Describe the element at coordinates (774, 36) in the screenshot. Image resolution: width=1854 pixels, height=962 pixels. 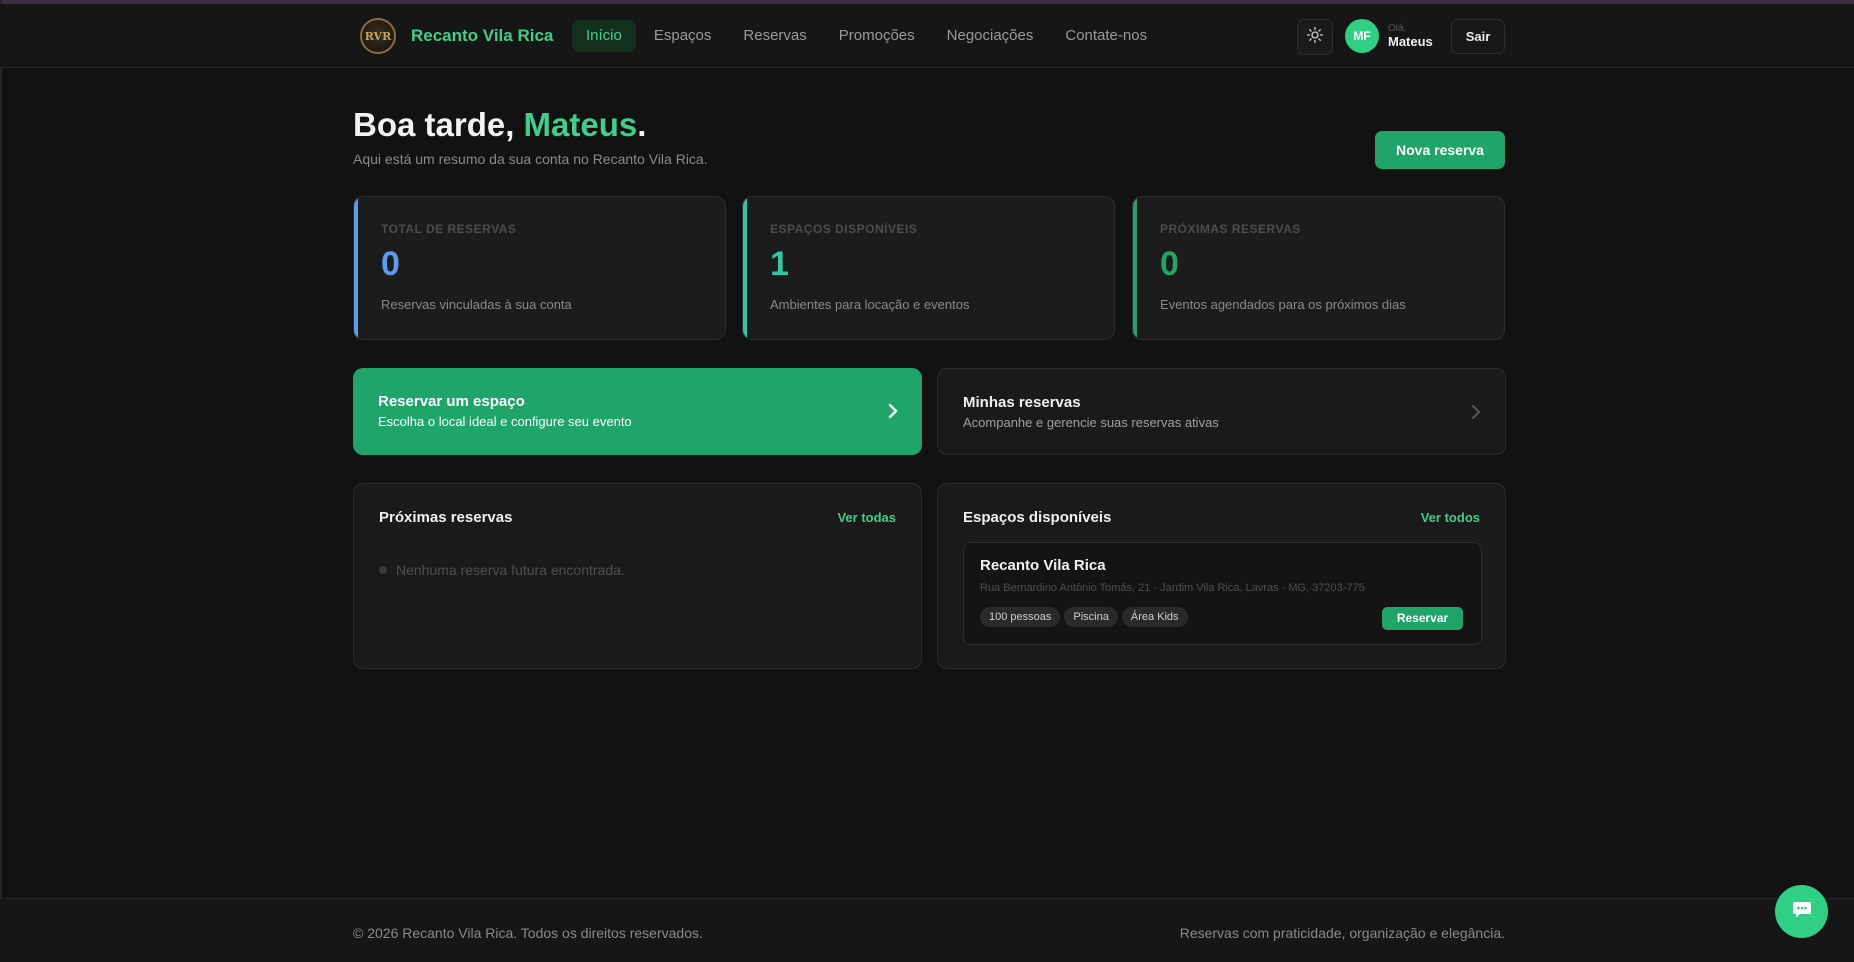
I see `nav-item-reservas: Reservas` at that location.